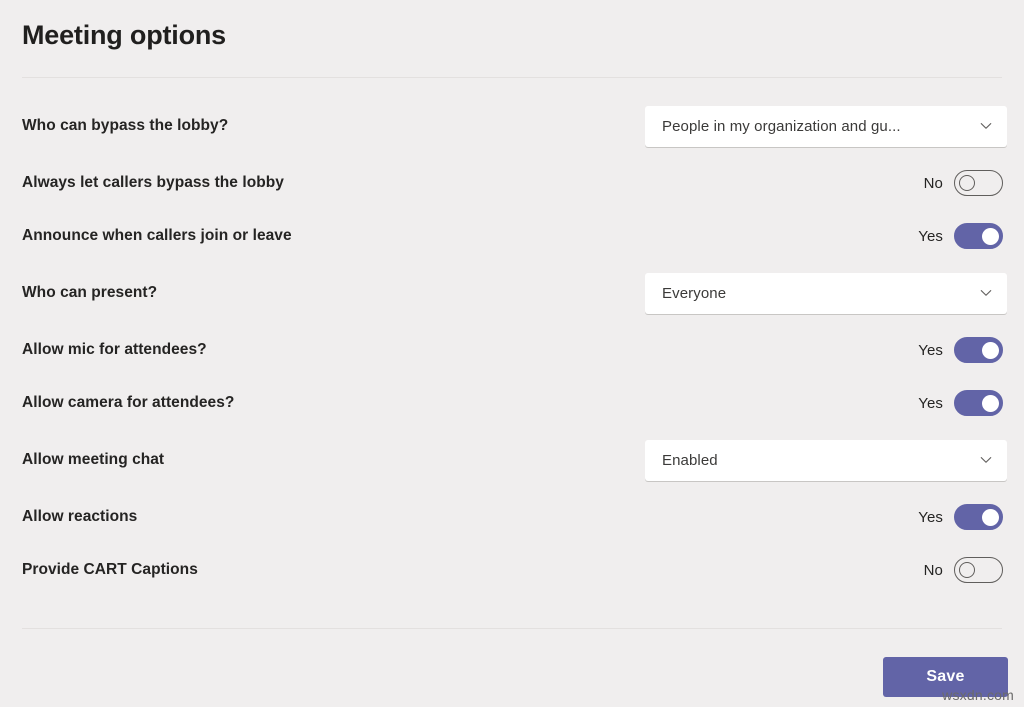 The width and height of the screenshot is (1024, 707). I want to click on footer-divider, so click(512, 628).